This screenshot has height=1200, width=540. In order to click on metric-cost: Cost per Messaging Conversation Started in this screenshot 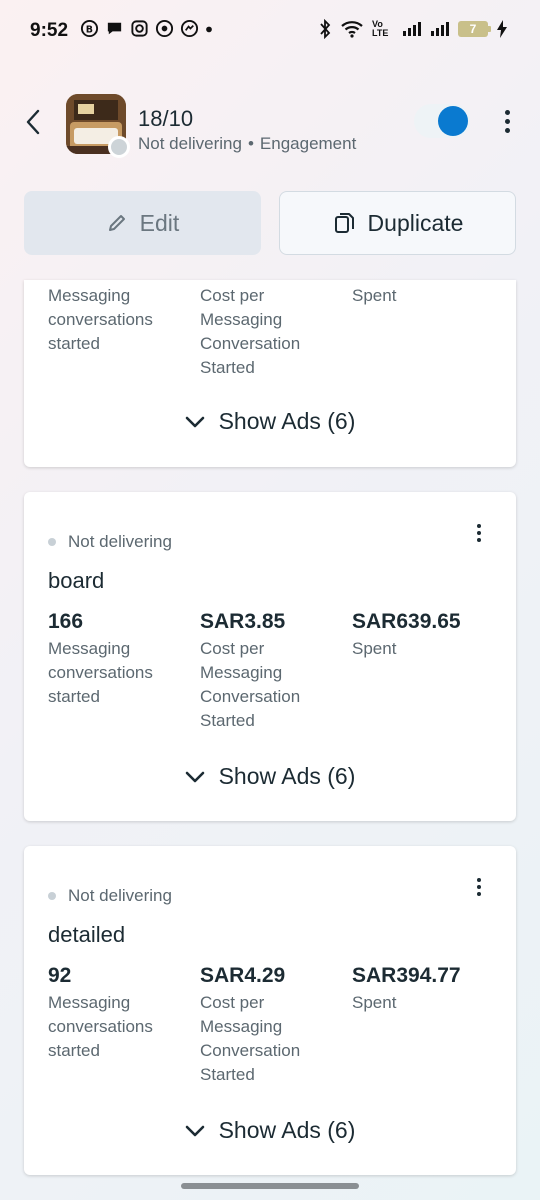, I will do `click(270, 332)`.